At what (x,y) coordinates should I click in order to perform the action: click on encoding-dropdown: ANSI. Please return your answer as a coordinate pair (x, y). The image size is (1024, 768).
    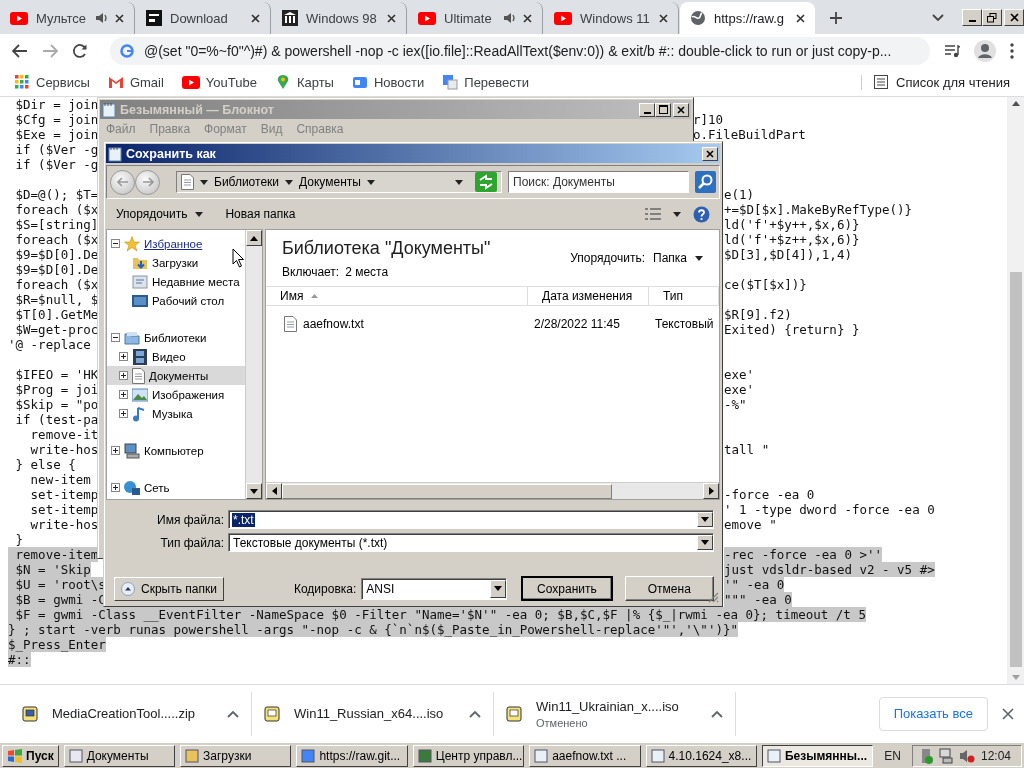
    Looking at the image, I should click on (434, 588).